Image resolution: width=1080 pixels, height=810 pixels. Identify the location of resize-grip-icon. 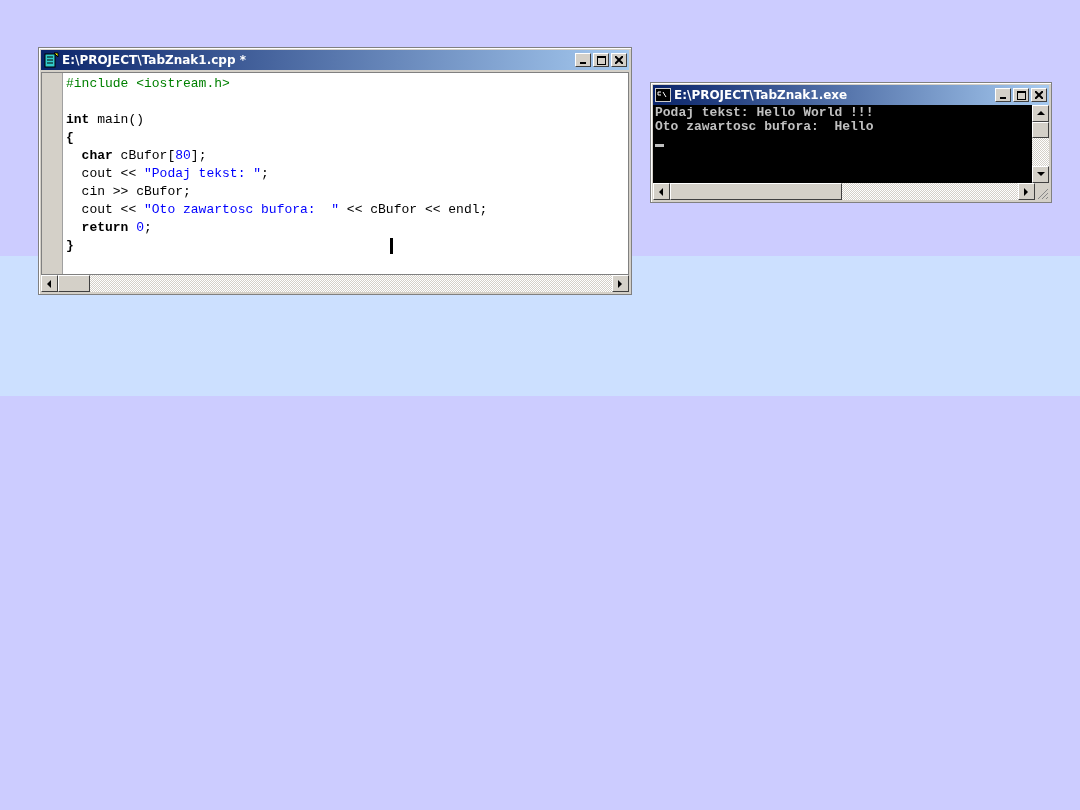
(1042, 193).